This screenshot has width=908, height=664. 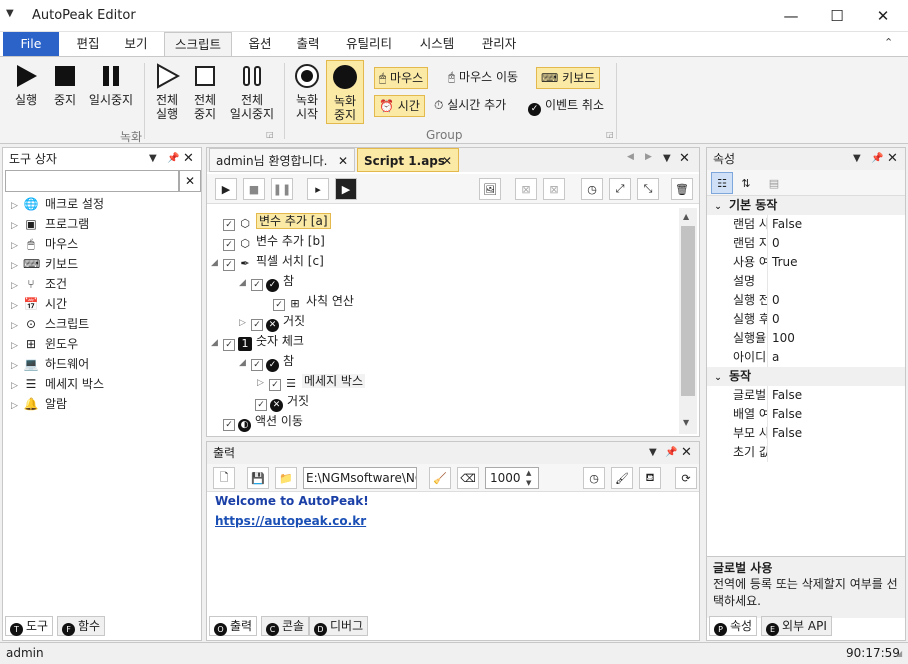 What do you see at coordinates (263, 421) in the screenshot?
I see `tree-node: ✓ ◐ 액션 이동` at bounding box center [263, 421].